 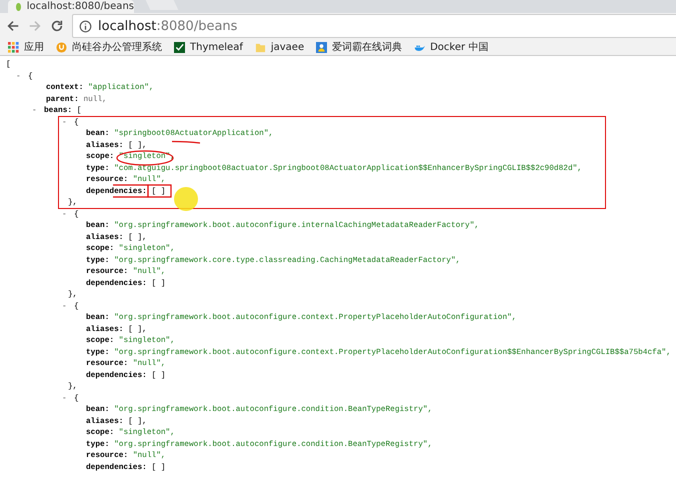 What do you see at coordinates (61, 47) in the screenshot?
I see `horseshoe-icon` at bounding box center [61, 47].